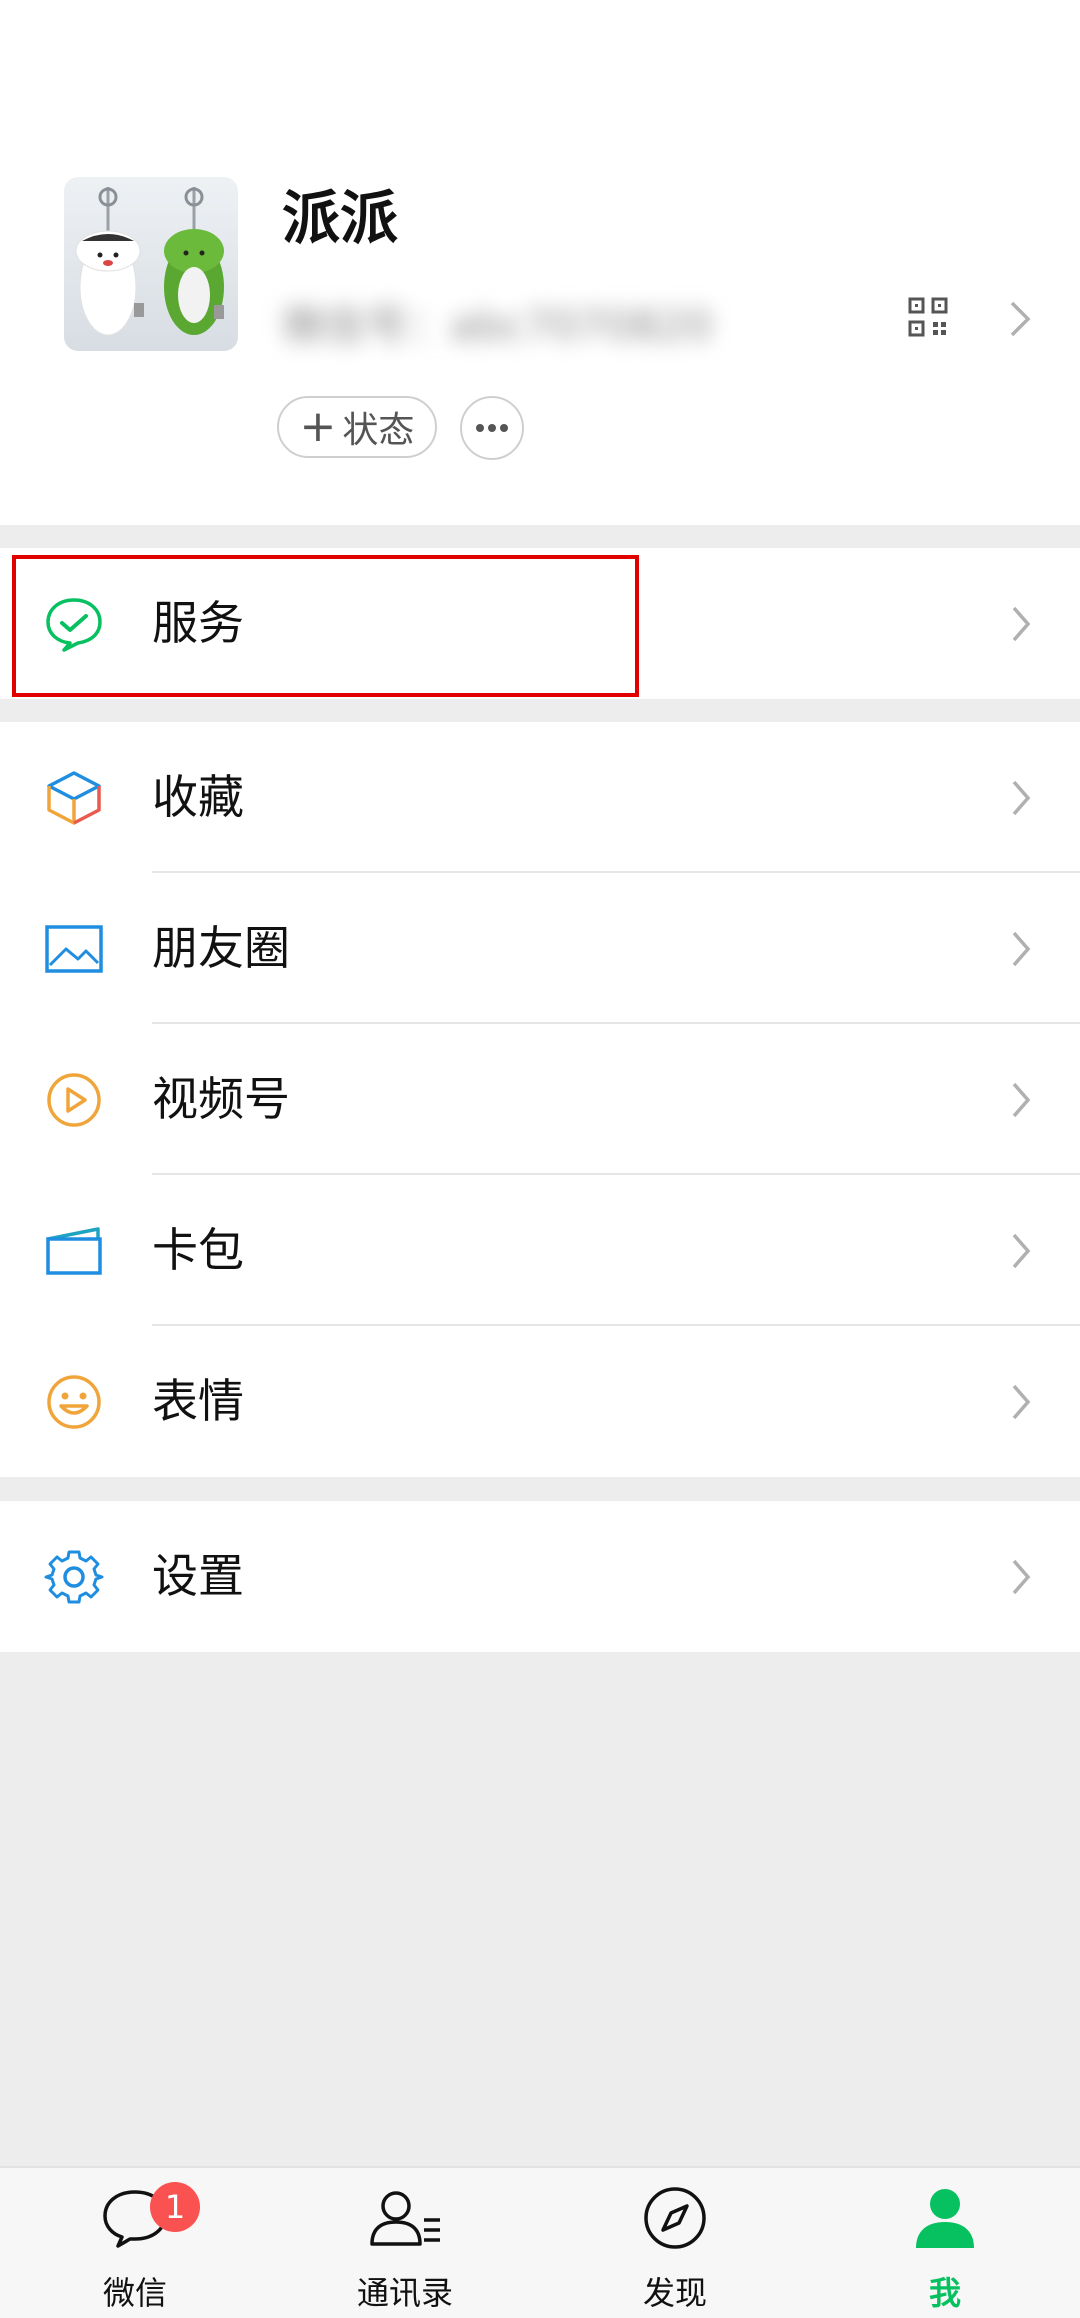 The image size is (1080, 2318). Describe the element at coordinates (74, 1402) in the screenshot. I see `smiley-icon` at that location.